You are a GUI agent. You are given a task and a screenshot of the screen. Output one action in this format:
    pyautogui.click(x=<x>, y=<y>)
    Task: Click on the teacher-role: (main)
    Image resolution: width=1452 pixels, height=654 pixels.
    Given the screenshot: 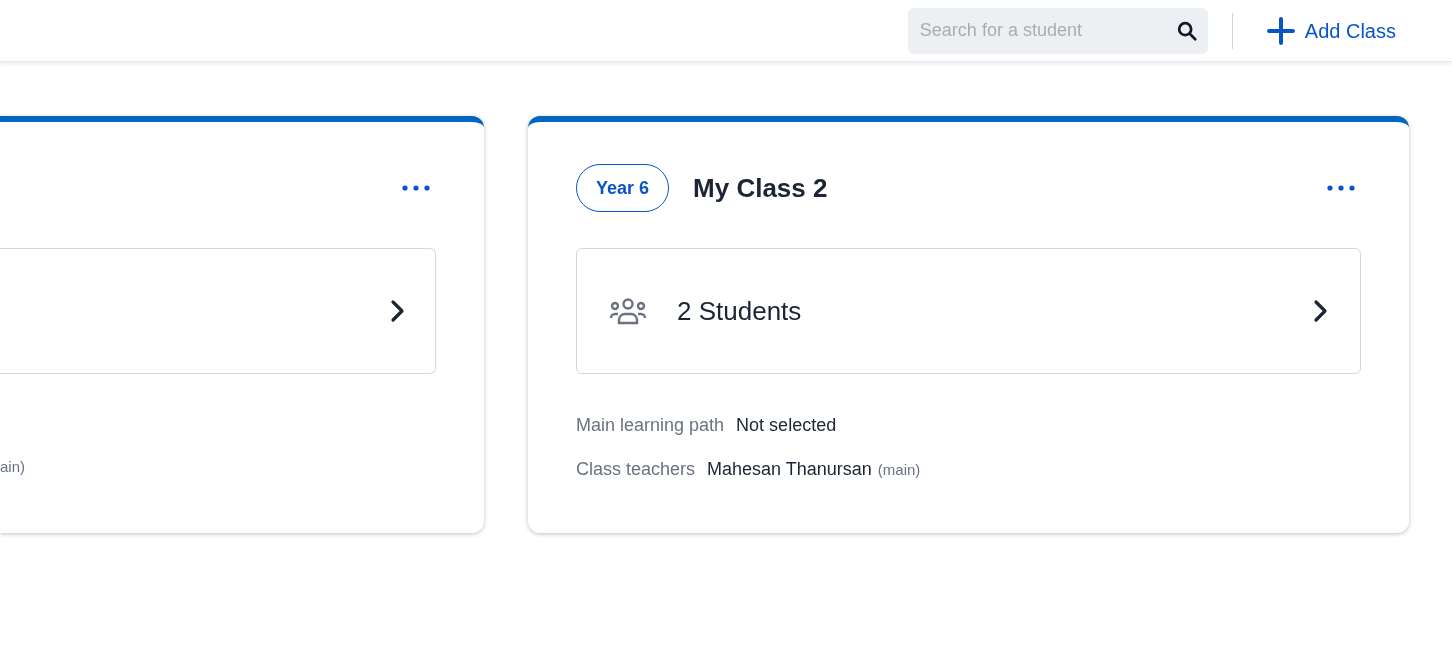 What is the action you would take?
    pyautogui.click(x=899, y=470)
    